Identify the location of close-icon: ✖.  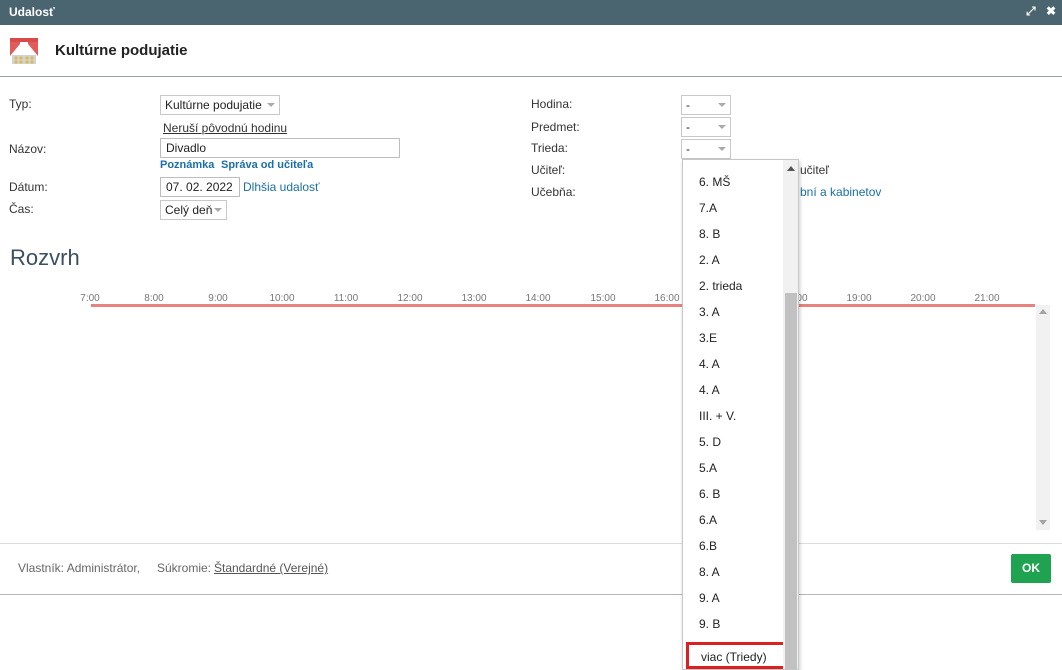
(1051, 11).